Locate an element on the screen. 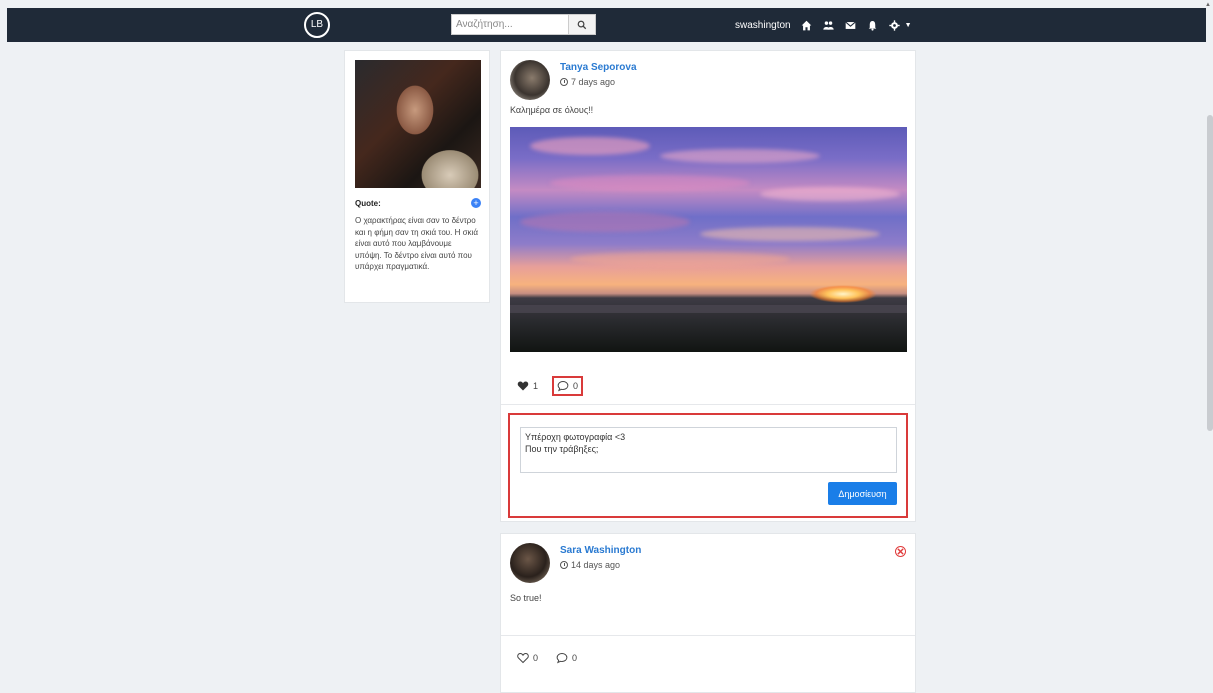  top-navbar: LB swashington ▼ is located at coordinates (606, 25).